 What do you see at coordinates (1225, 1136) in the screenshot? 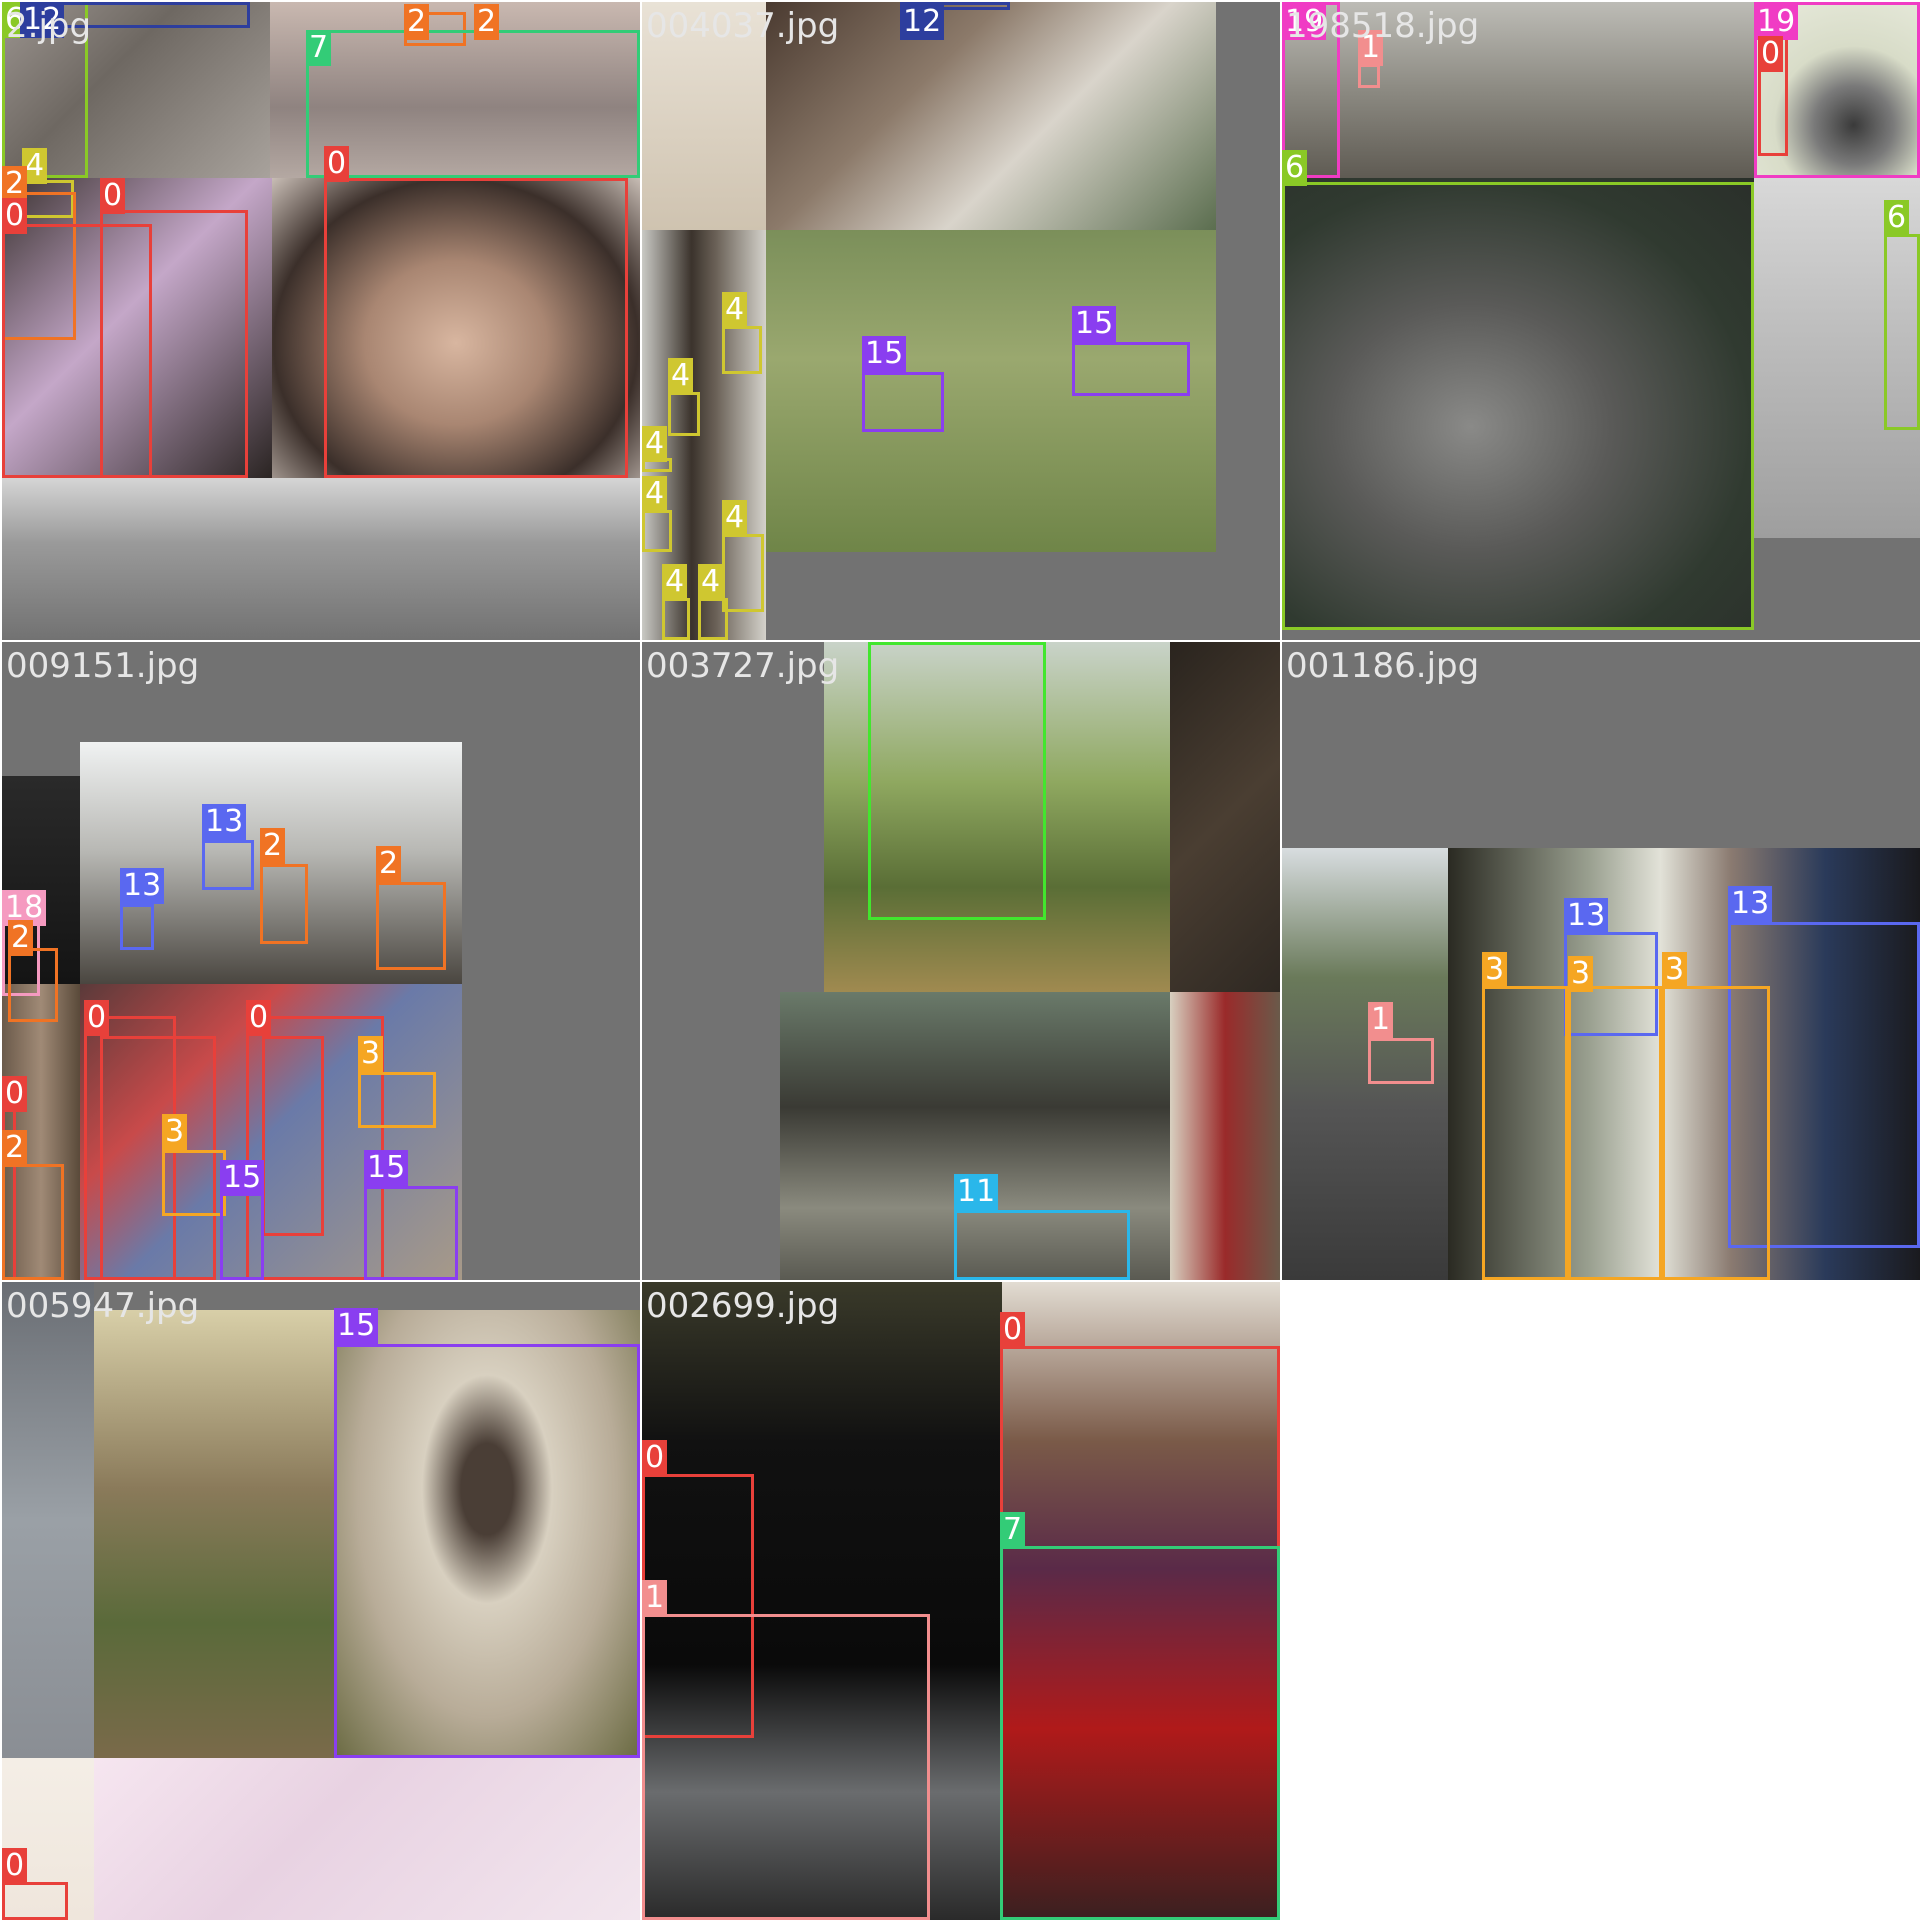
I see `hallway-photo` at bounding box center [1225, 1136].